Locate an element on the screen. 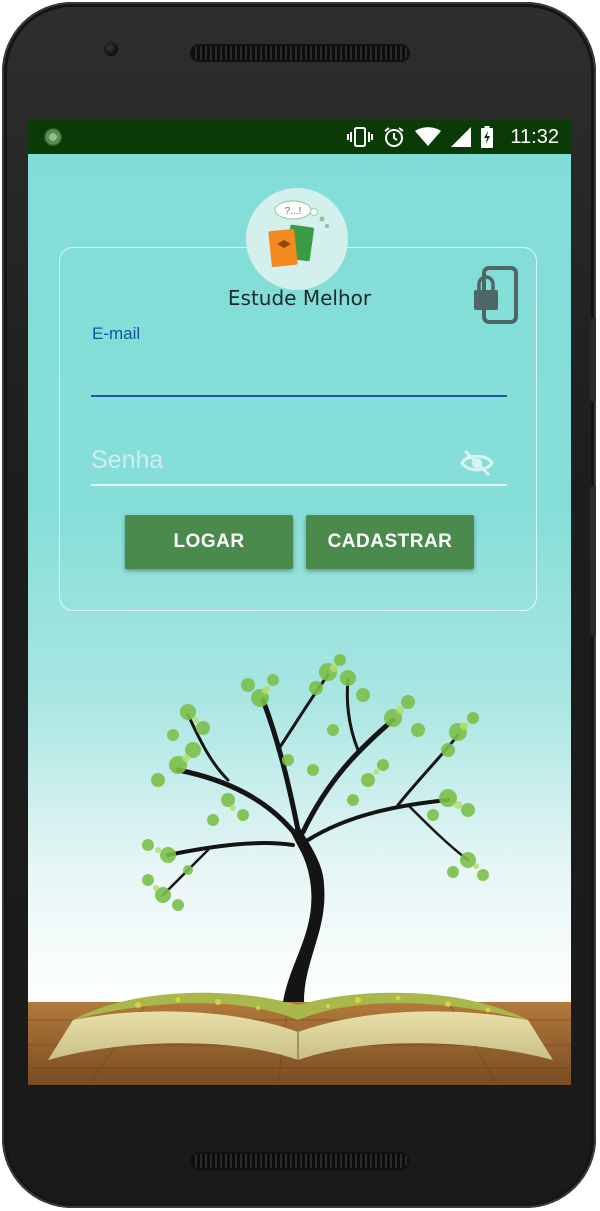 Image resolution: width=600 pixels, height=1211 pixels. status-bar: 11:32 is located at coordinates (299, 137).